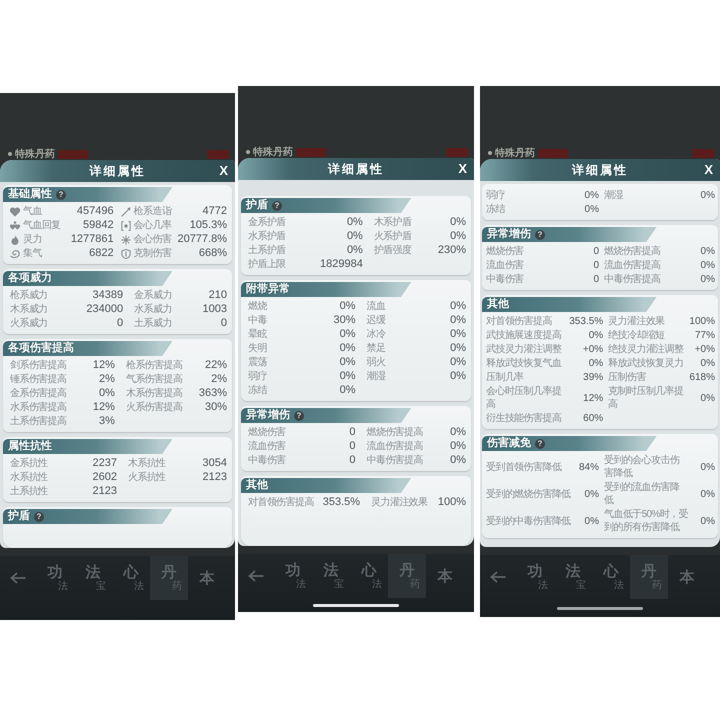 This screenshot has height=720, width=720. What do you see at coordinates (98, 225) in the screenshot?
I see `stat-value: 59842` at bounding box center [98, 225].